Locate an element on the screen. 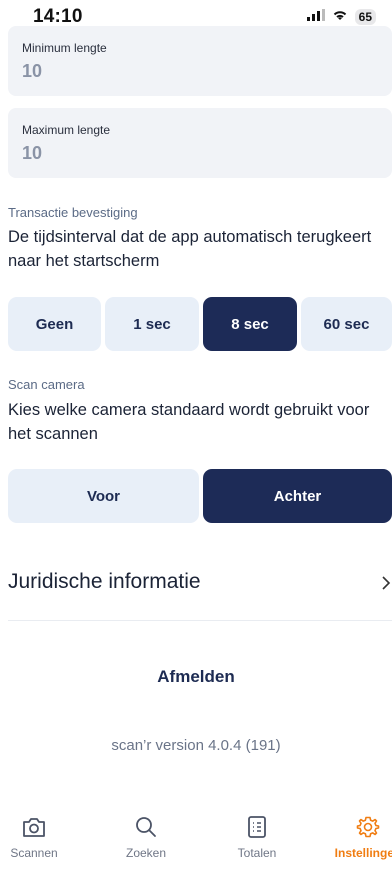 The height and width of the screenshot is (874, 392). wifi-icon is located at coordinates (340, 17).